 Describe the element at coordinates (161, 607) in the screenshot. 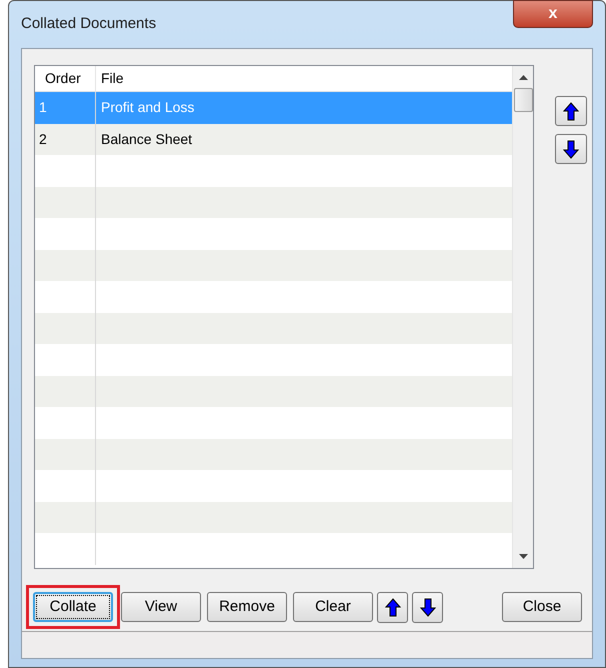

I see `dialog-button: View` at that location.